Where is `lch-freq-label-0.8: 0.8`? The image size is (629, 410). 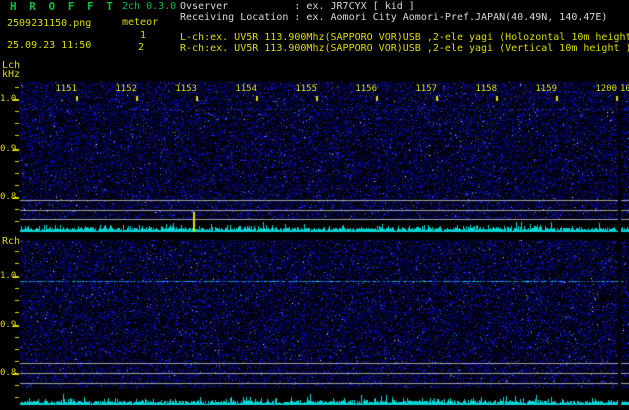 lch-freq-label-0.8: 0.8 is located at coordinates (8, 197).